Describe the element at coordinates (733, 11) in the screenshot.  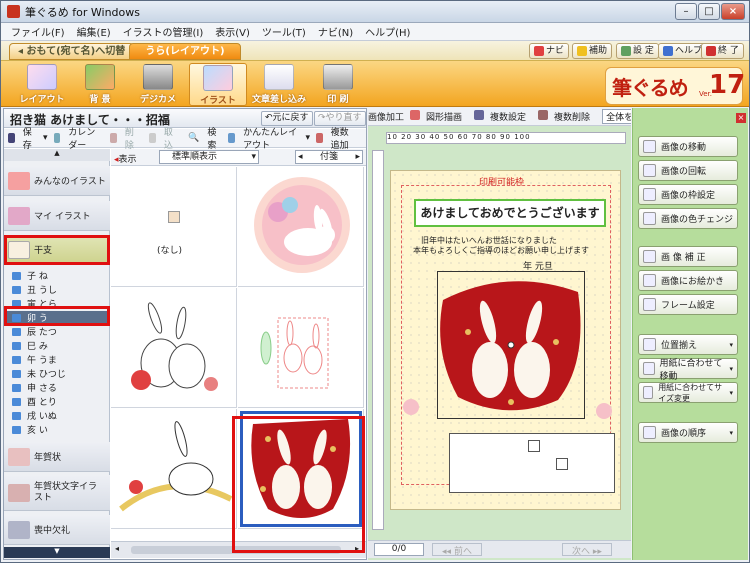
I see `close-button: ×` at that location.